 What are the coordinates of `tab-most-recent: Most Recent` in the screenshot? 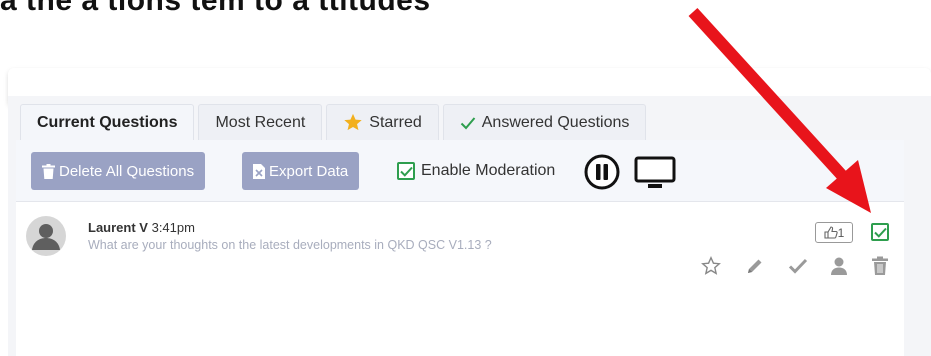 It's located at (260, 122).